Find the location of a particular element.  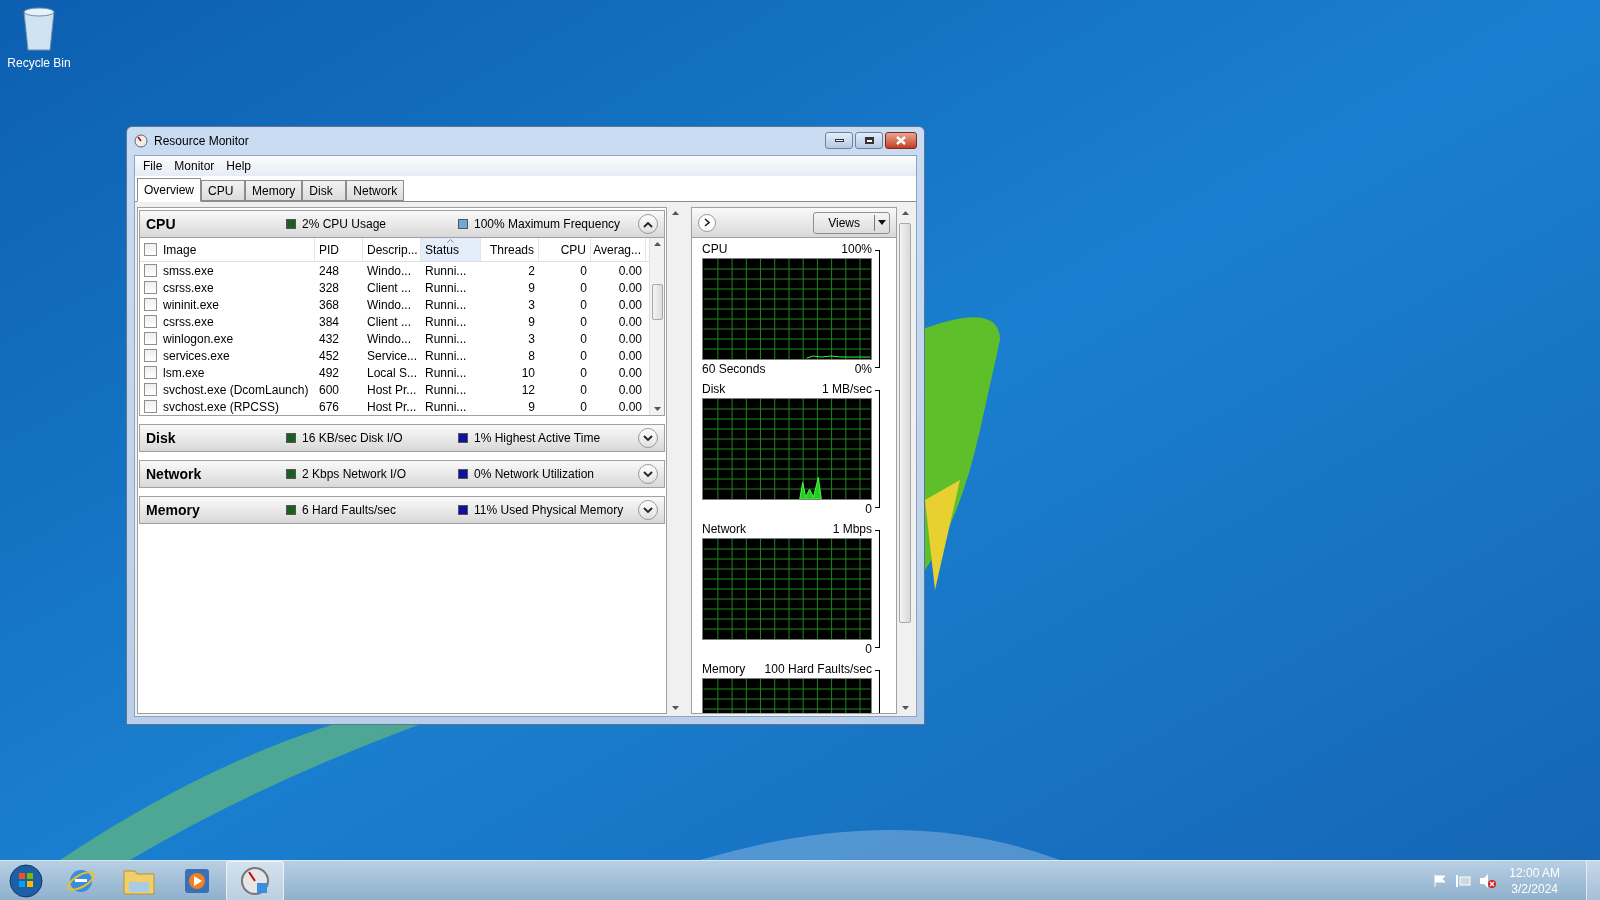

close-icon is located at coordinates (901, 140).